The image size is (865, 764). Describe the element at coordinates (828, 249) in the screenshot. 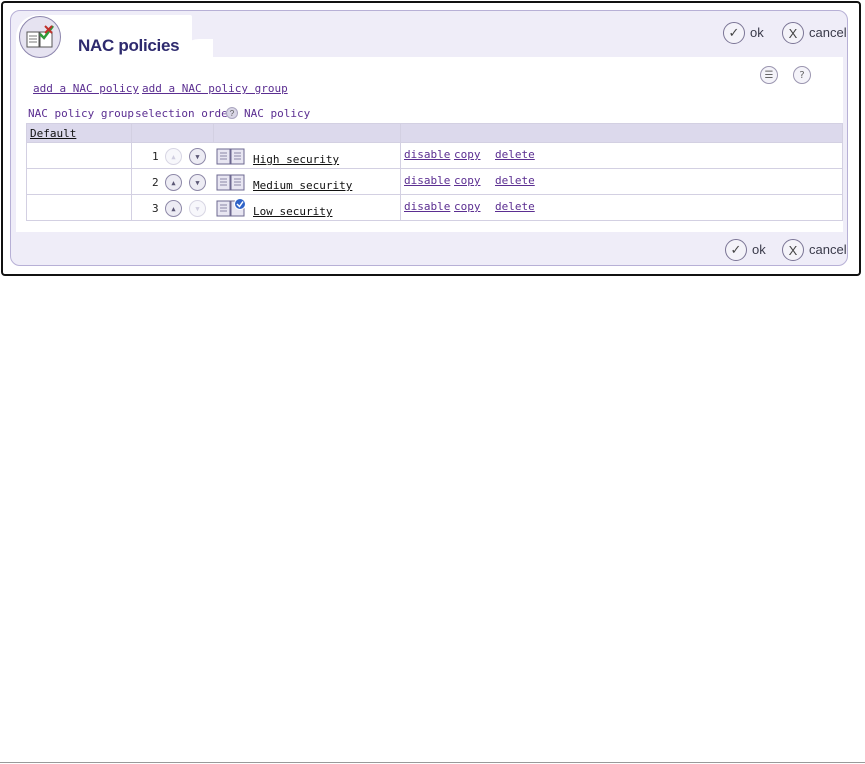

I see `cancel-label-bottom: cancel` at that location.